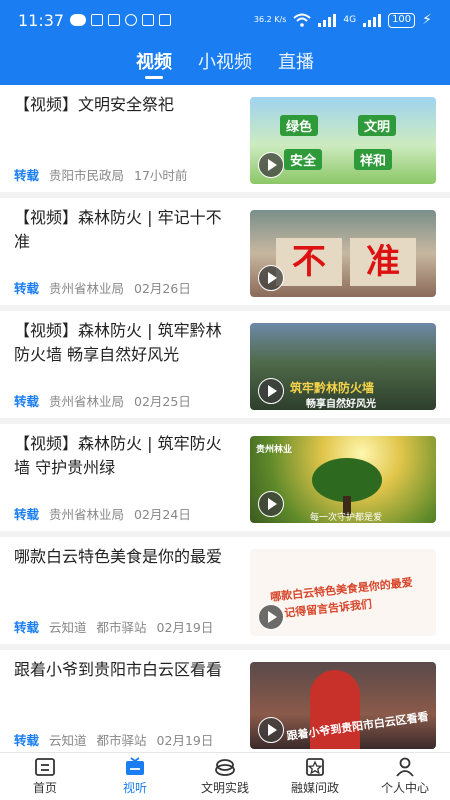 This screenshot has width=450, height=800. What do you see at coordinates (45, 767) in the screenshot?
I see `home-icon` at bounding box center [45, 767].